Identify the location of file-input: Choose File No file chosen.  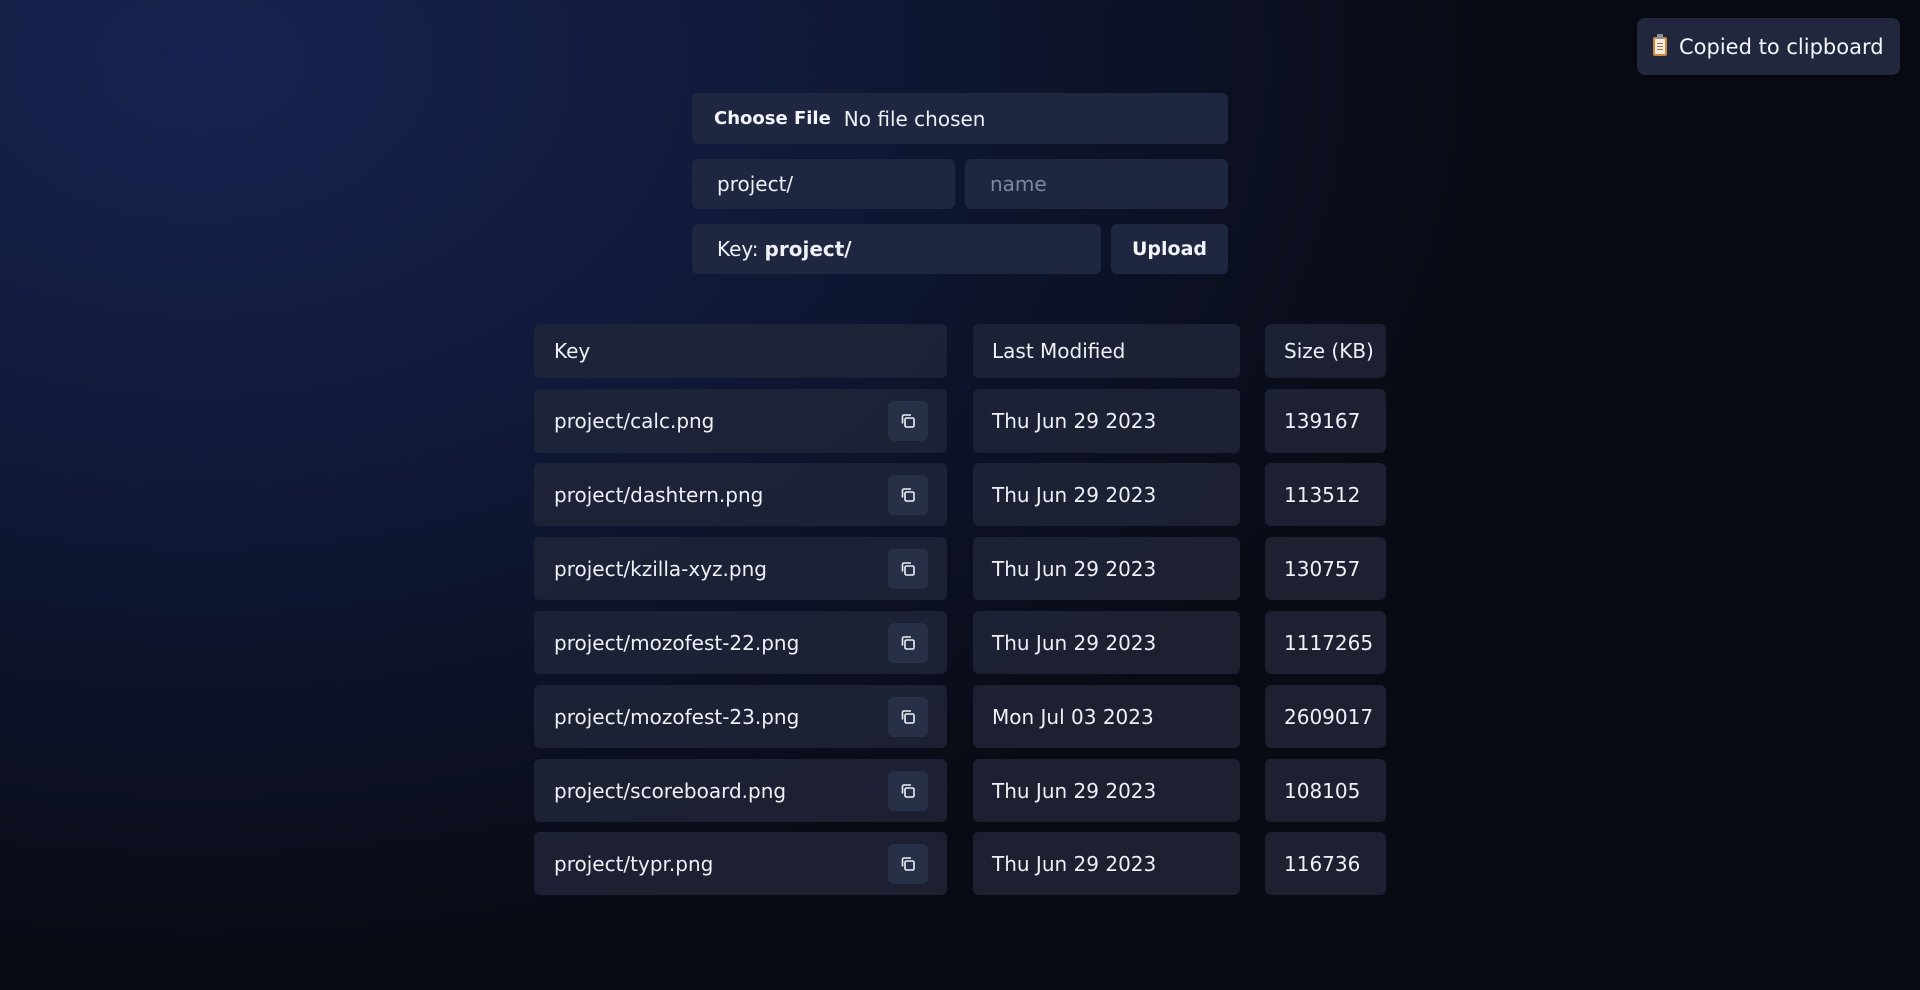
(960, 118).